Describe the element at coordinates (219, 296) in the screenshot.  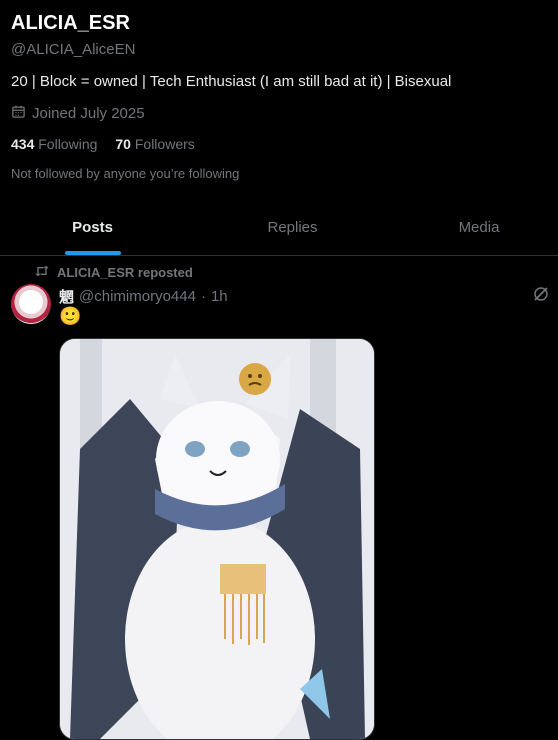
I see `post-time: 1h` at that location.